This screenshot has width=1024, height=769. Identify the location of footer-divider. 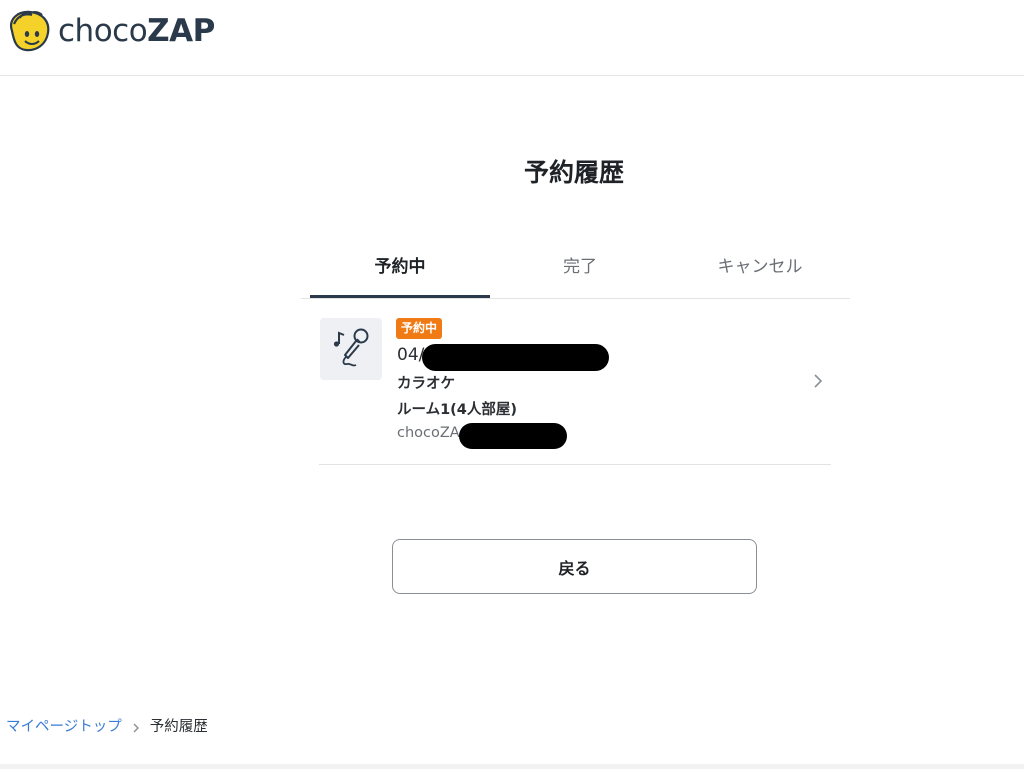
(512, 766).